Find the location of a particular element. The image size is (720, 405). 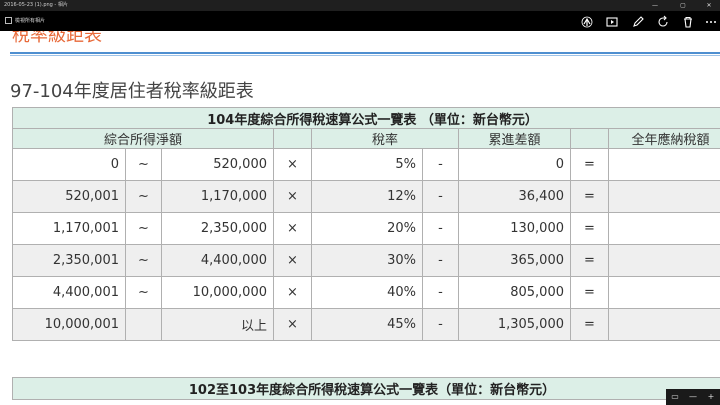

income-from: 0 is located at coordinates (69, 164).